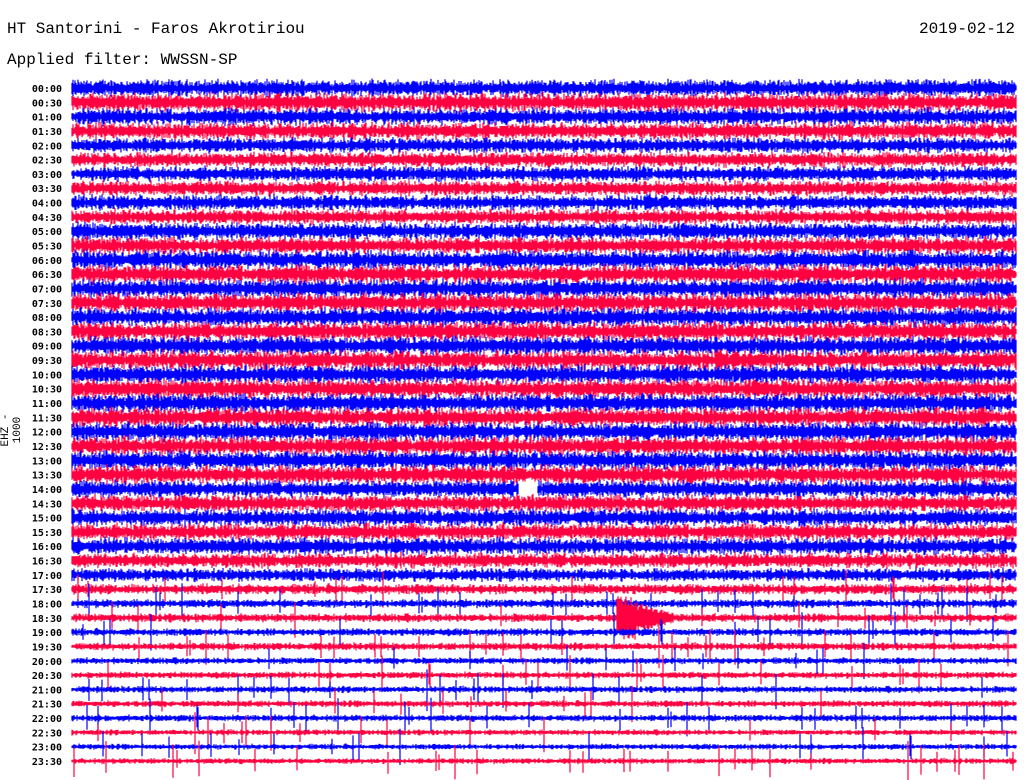  Describe the element at coordinates (47, 733) in the screenshot. I see `row-time-label: 22:30` at that location.